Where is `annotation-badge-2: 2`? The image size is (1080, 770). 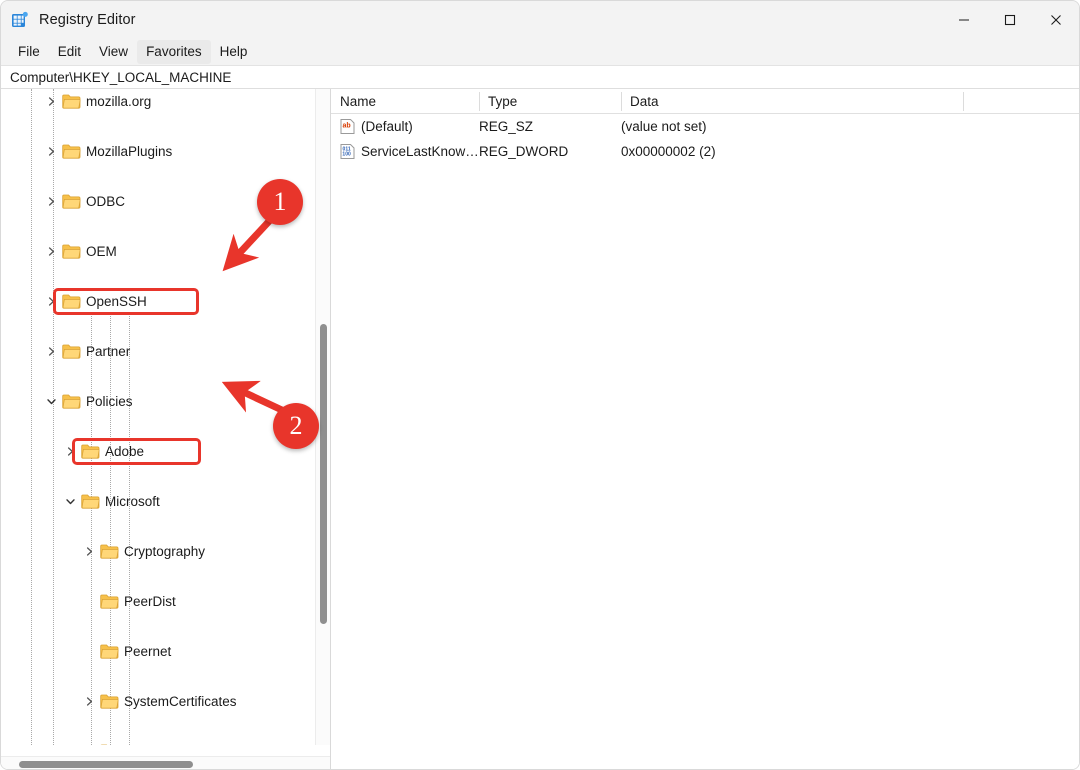 annotation-badge-2: 2 is located at coordinates (296, 426).